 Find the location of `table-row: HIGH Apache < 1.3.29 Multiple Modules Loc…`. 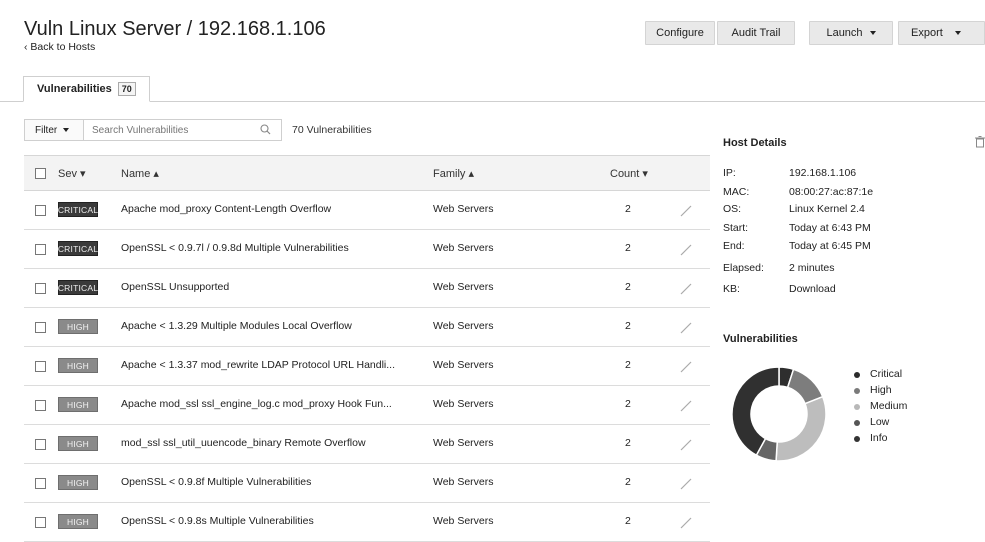

table-row: HIGH Apache < 1.3.29 Multiple Modules Loc… is located at coordinates (367, 327).